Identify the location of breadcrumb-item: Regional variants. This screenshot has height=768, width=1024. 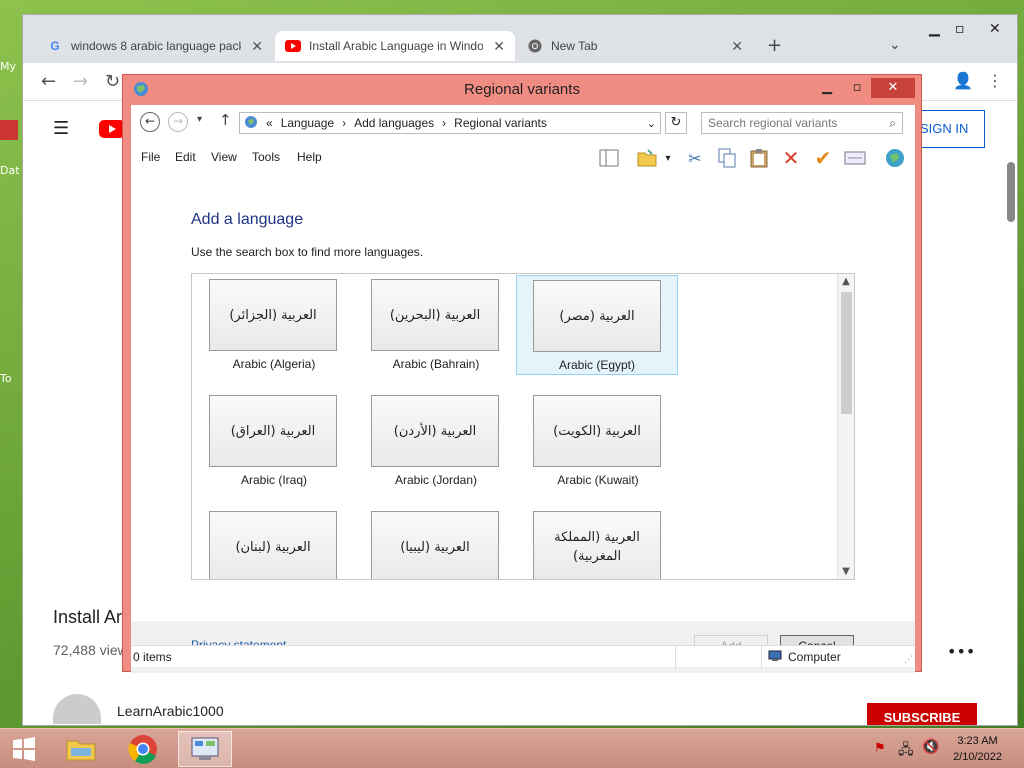
(500, 123).